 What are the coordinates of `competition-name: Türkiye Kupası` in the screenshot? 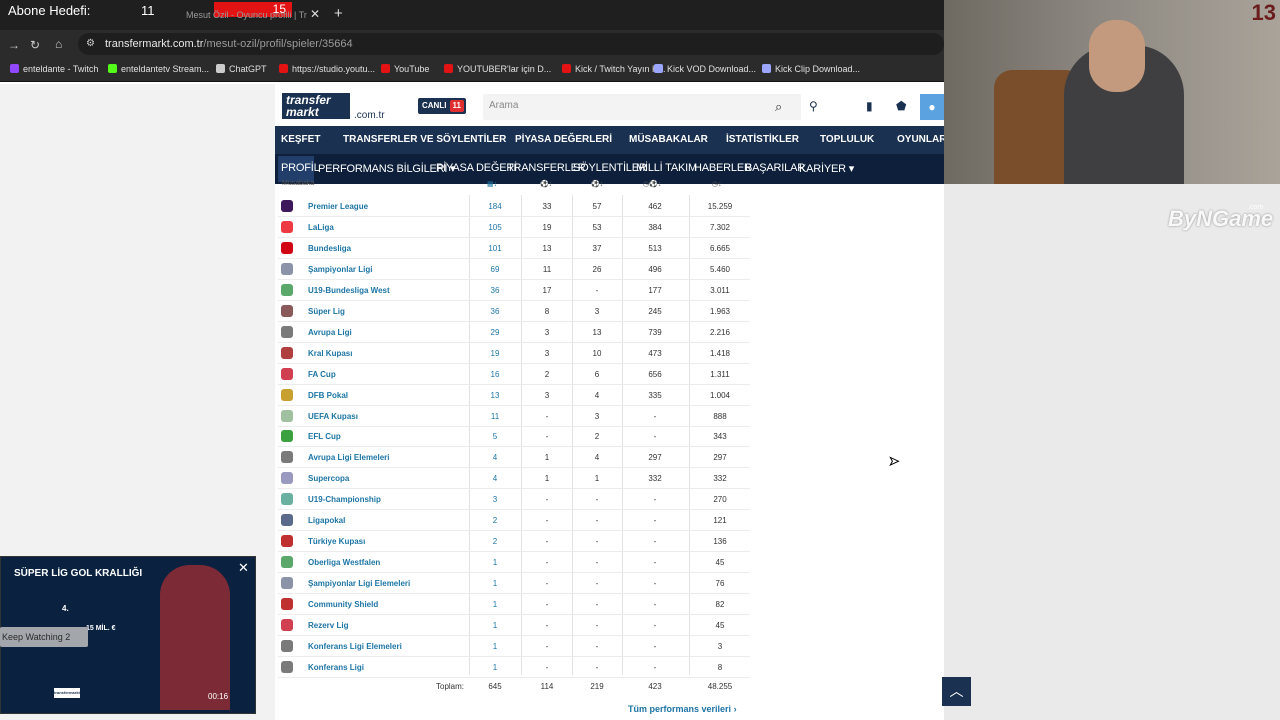 It's located at (336, 541).